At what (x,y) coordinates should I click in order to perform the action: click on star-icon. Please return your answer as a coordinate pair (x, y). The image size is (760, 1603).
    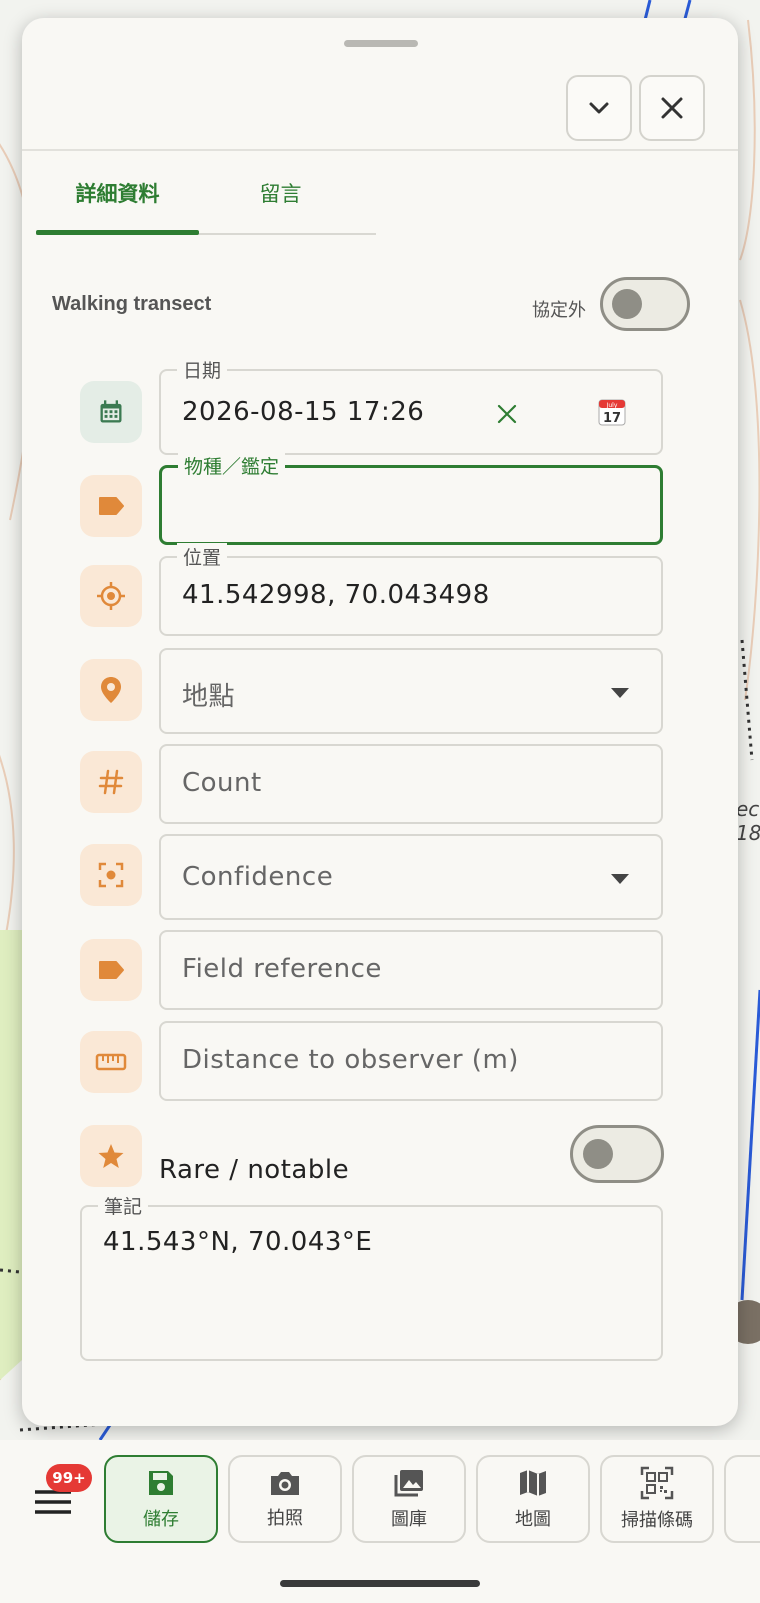
    Looking at the image, I should click on (111, 1156).